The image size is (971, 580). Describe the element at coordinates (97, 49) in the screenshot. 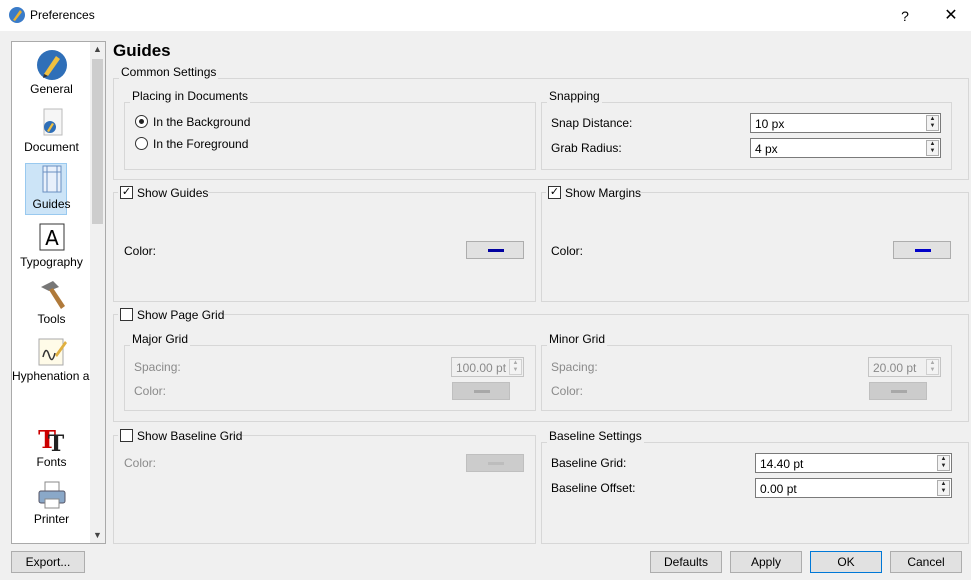

I see `scroll-up-icon: ▲` at that location.